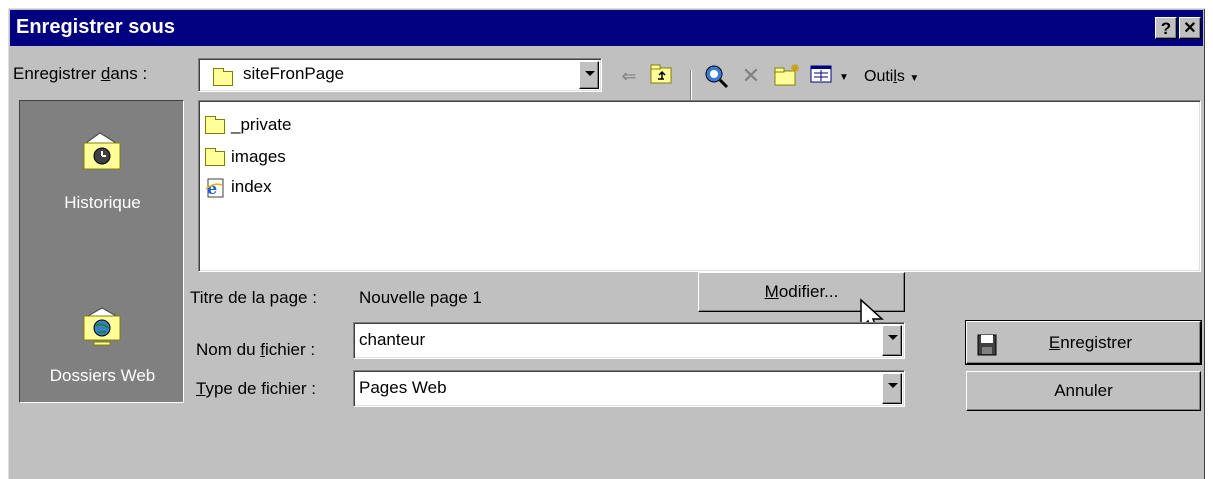  What do you see at coordinates (253, 297) in the screenshot?
I see `page-title-label: Titre de la page :` at bounding box center [253, 297].